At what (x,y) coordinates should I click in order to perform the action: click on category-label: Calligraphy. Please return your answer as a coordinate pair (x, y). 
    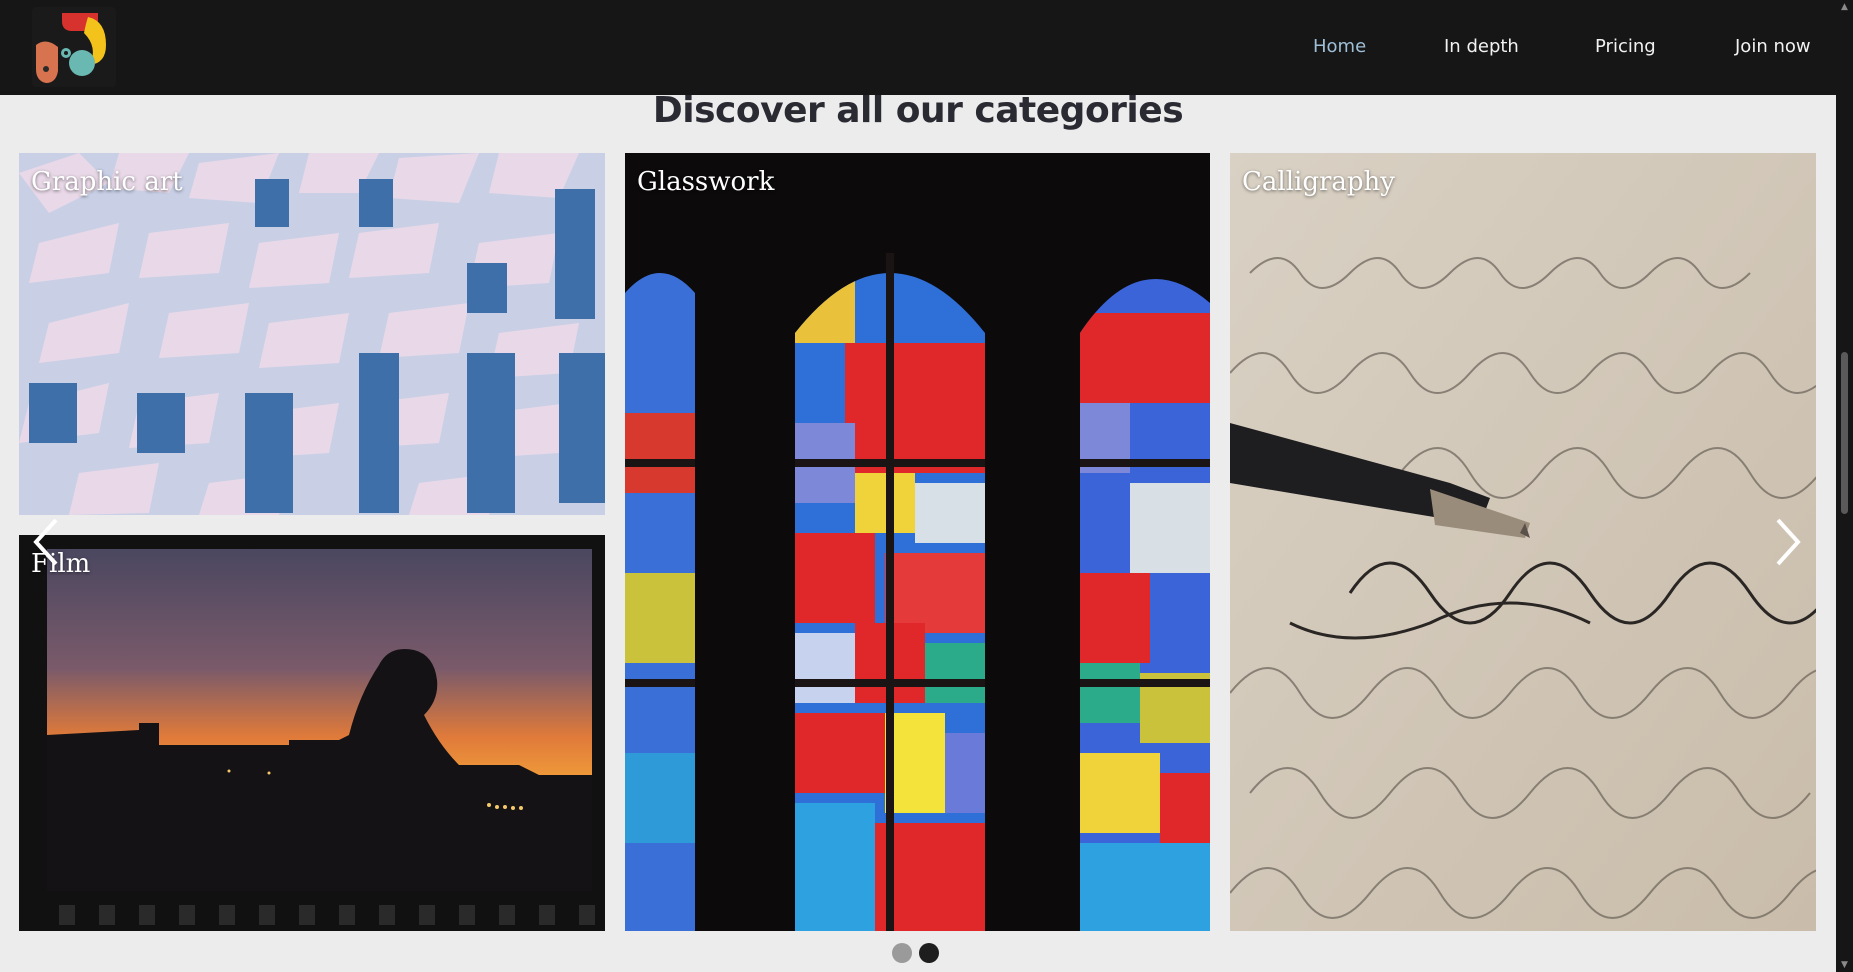
    Looking at the image, I should click on (1318, 182).